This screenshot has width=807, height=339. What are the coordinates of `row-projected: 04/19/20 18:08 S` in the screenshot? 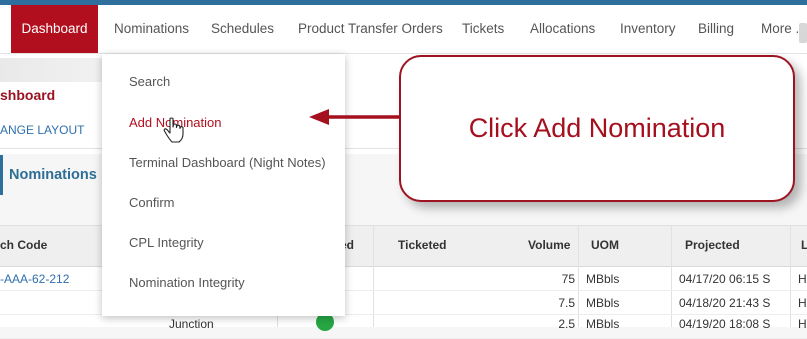 It's located at (725, 324).